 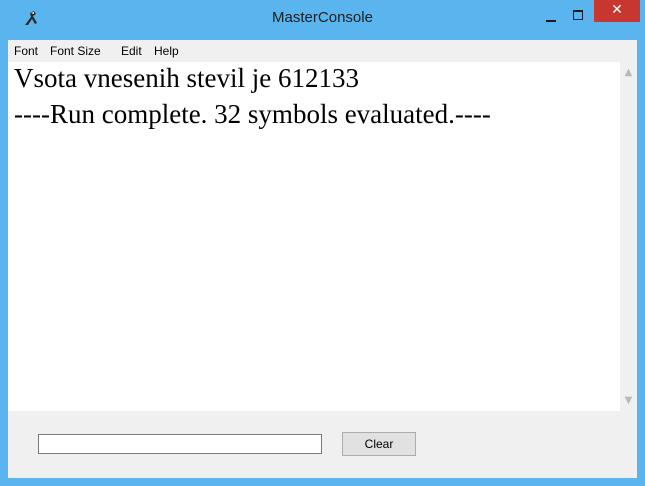 I want to click on close-icon: ✕, so click(x=617, y=10).